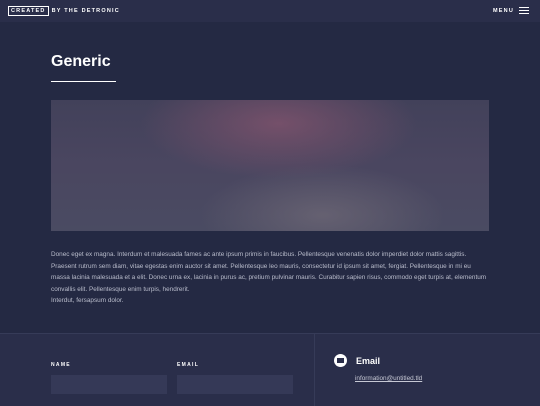 Image resolution: width=540 pixels, height=406 pixels. What do you see at coordinates (235, 384) in the screenshot?
I see `email-field` at bounding box center [235, 384].